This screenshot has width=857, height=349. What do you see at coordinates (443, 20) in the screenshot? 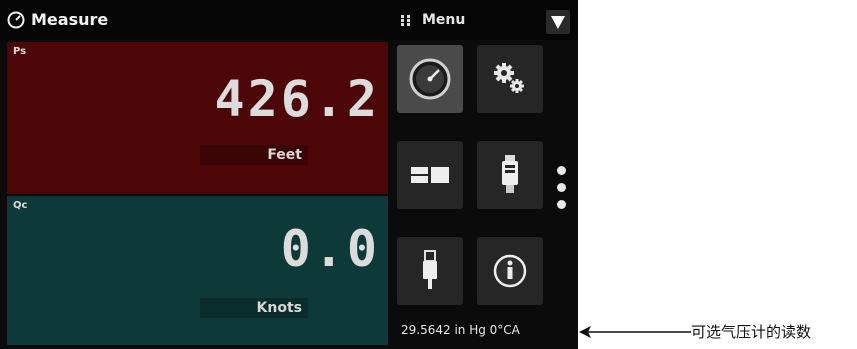
I see `menu-label: Menu` at bounding box center [443, 20].